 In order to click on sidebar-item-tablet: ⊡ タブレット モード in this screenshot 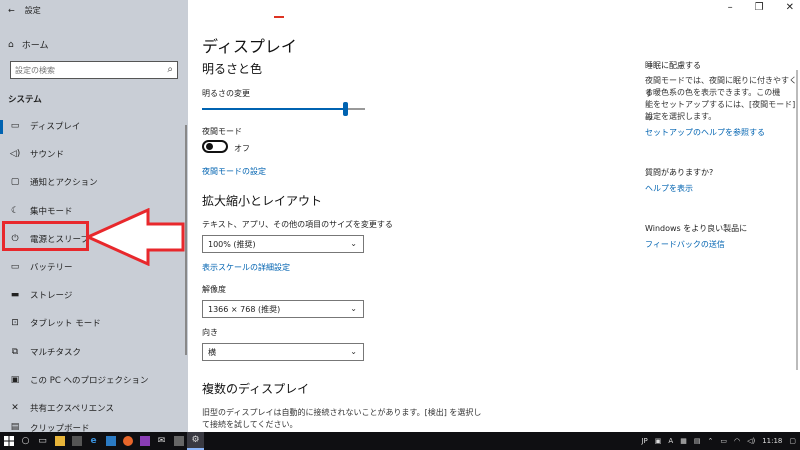, I will do `click(94, 323)`.